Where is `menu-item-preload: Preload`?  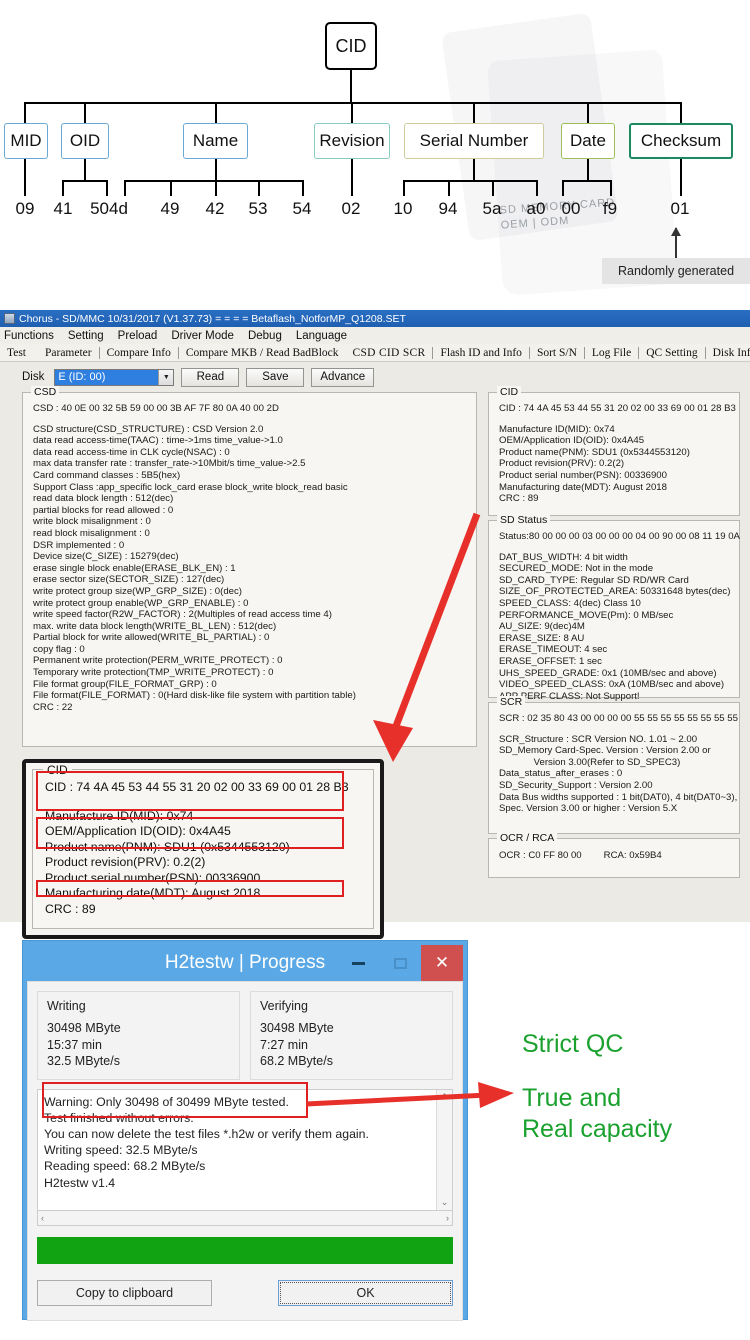 menu-item-preload: Preload is located at coordinates (138, 336).